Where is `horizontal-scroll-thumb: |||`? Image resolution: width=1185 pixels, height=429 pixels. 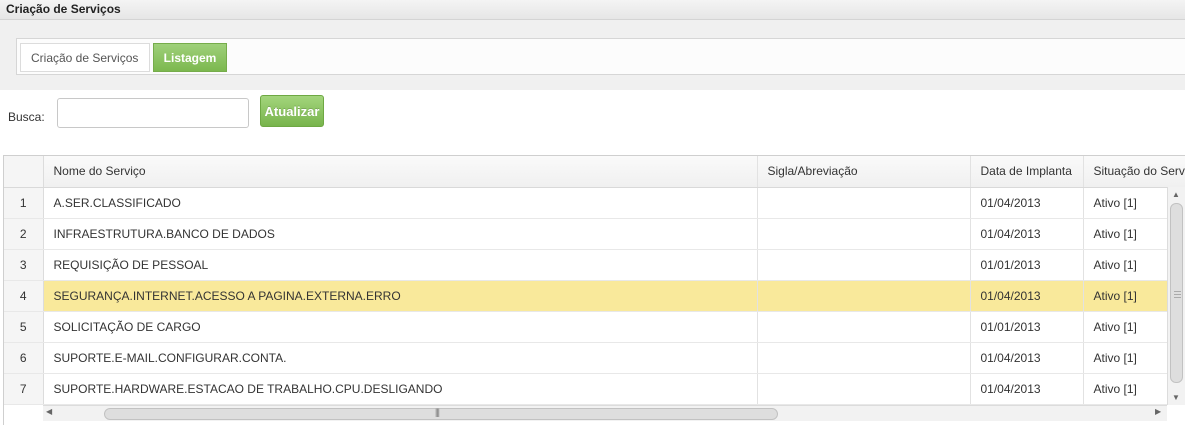
horizontal-scroll-thumb: ||| is located at coordinates (441, 413).